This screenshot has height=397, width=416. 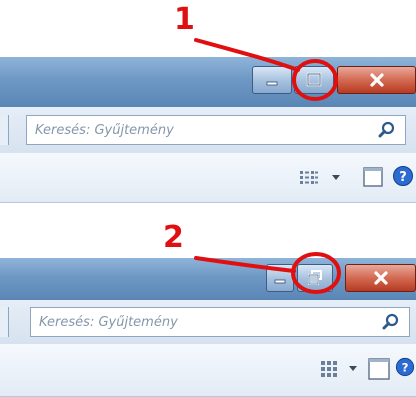 I want to click on maximize-button, so click(x=314, y=80).